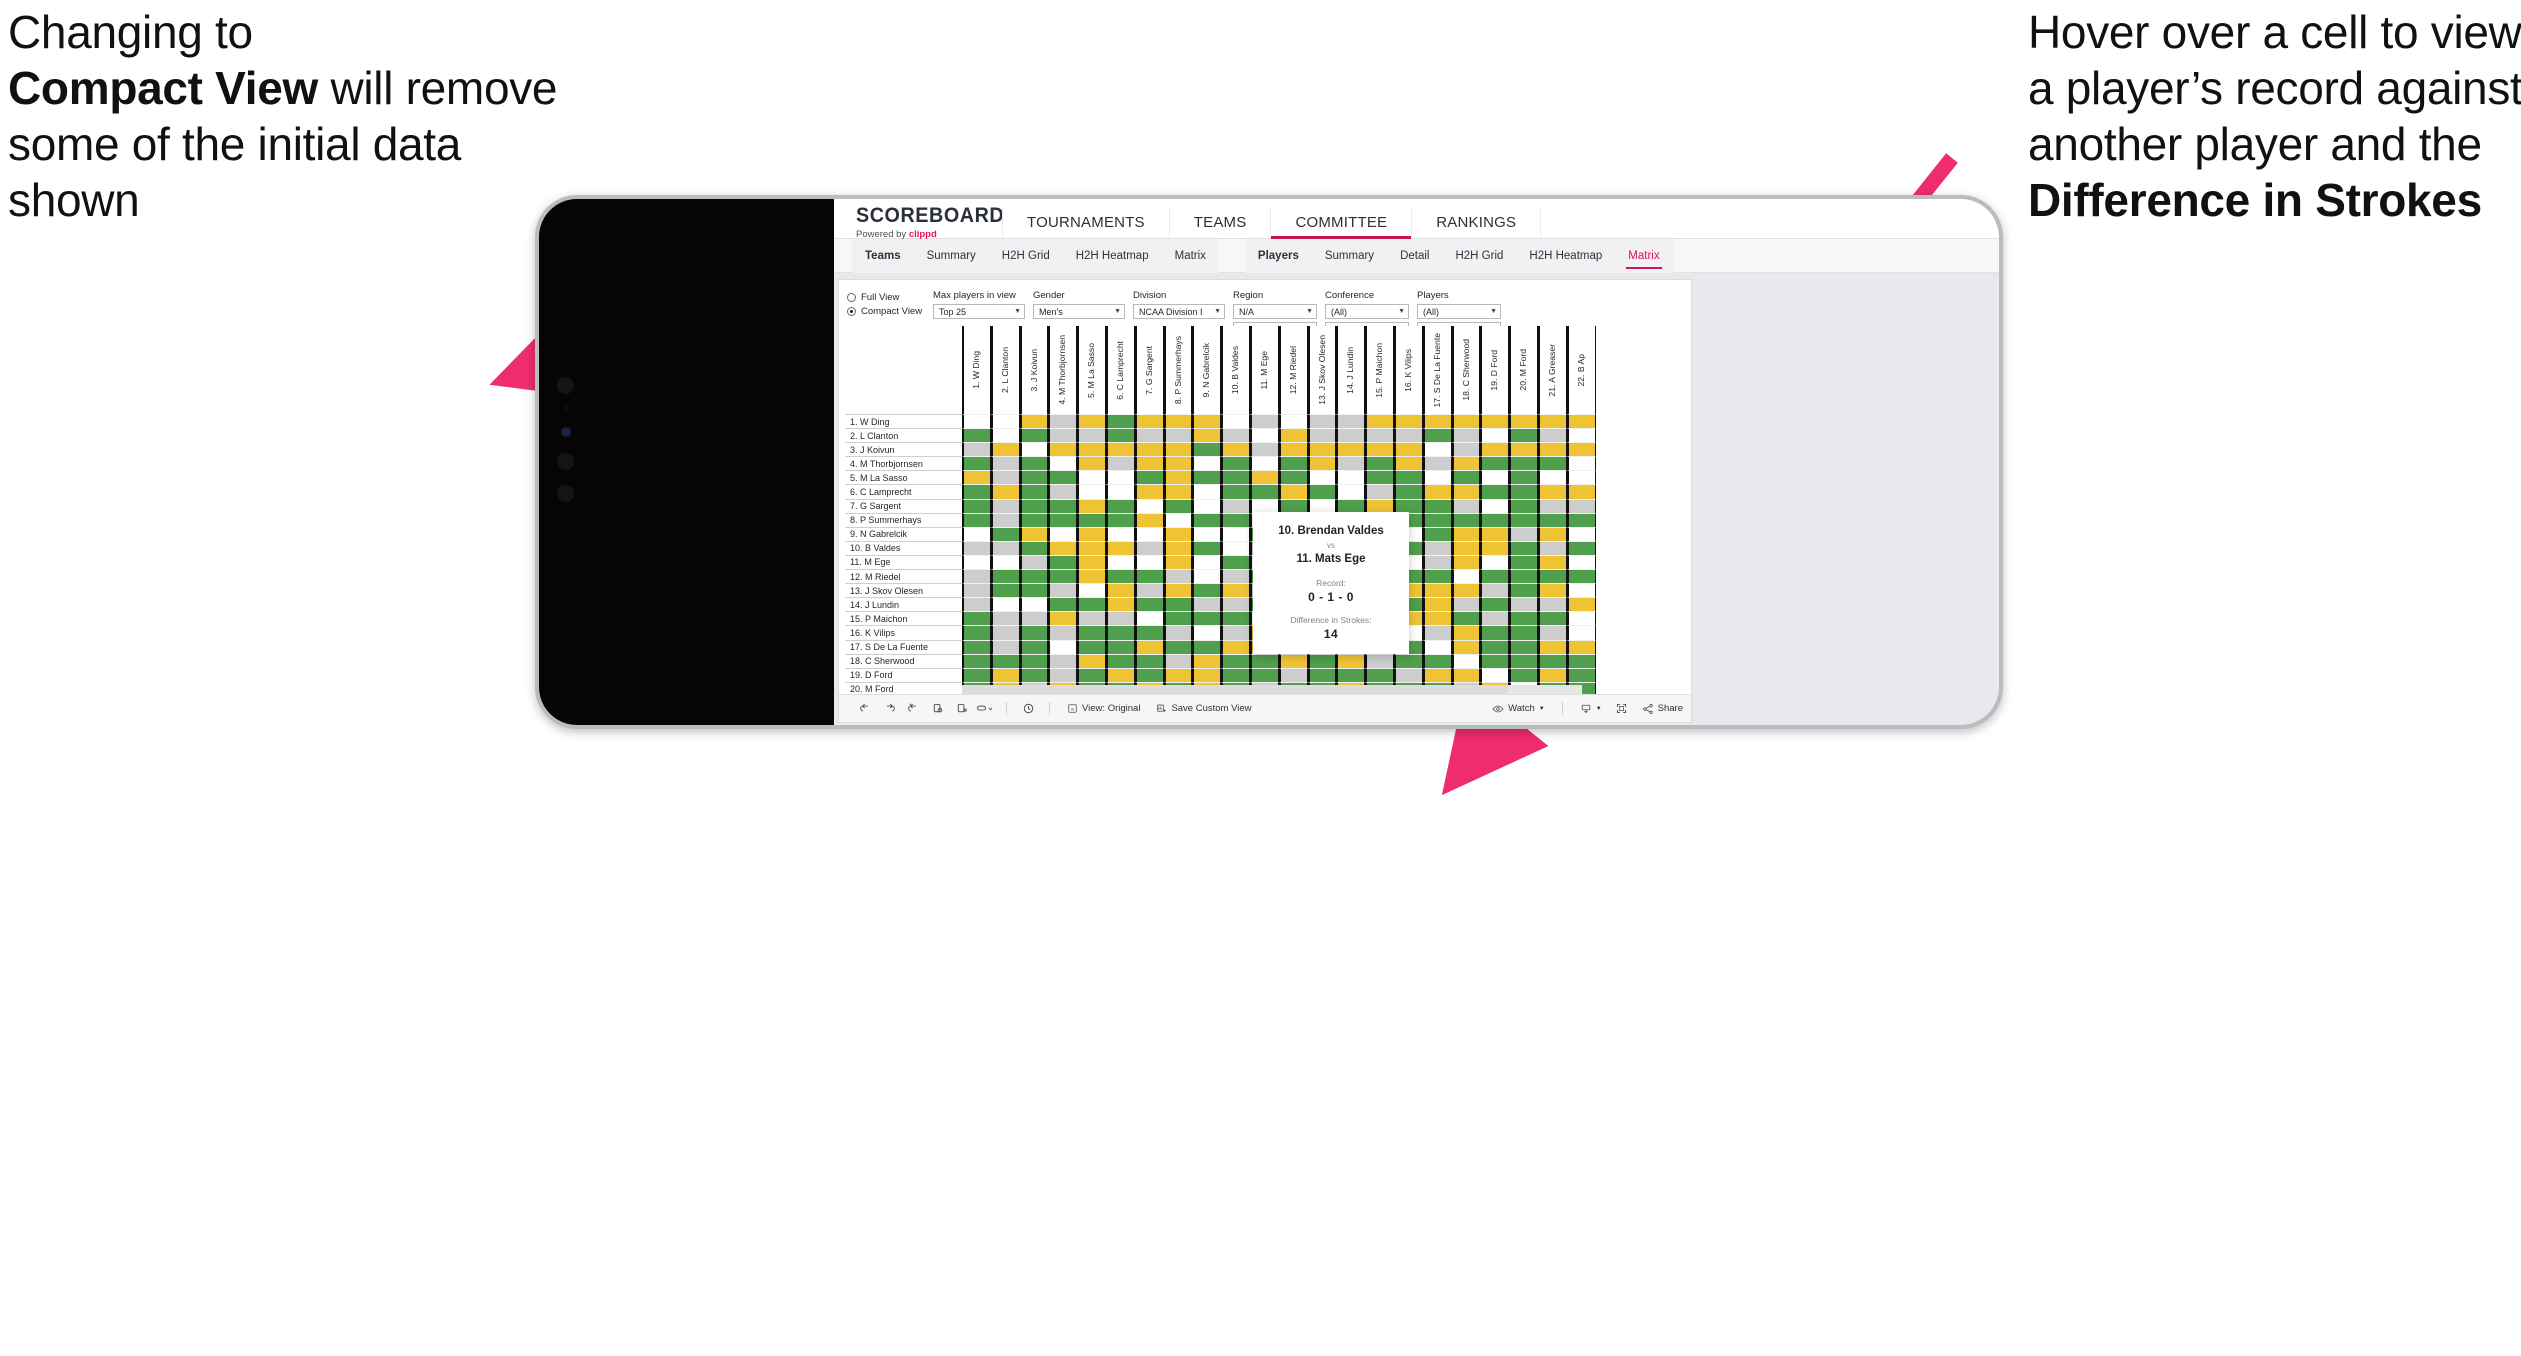  I want to click on revert-icon, so click(913, 709).